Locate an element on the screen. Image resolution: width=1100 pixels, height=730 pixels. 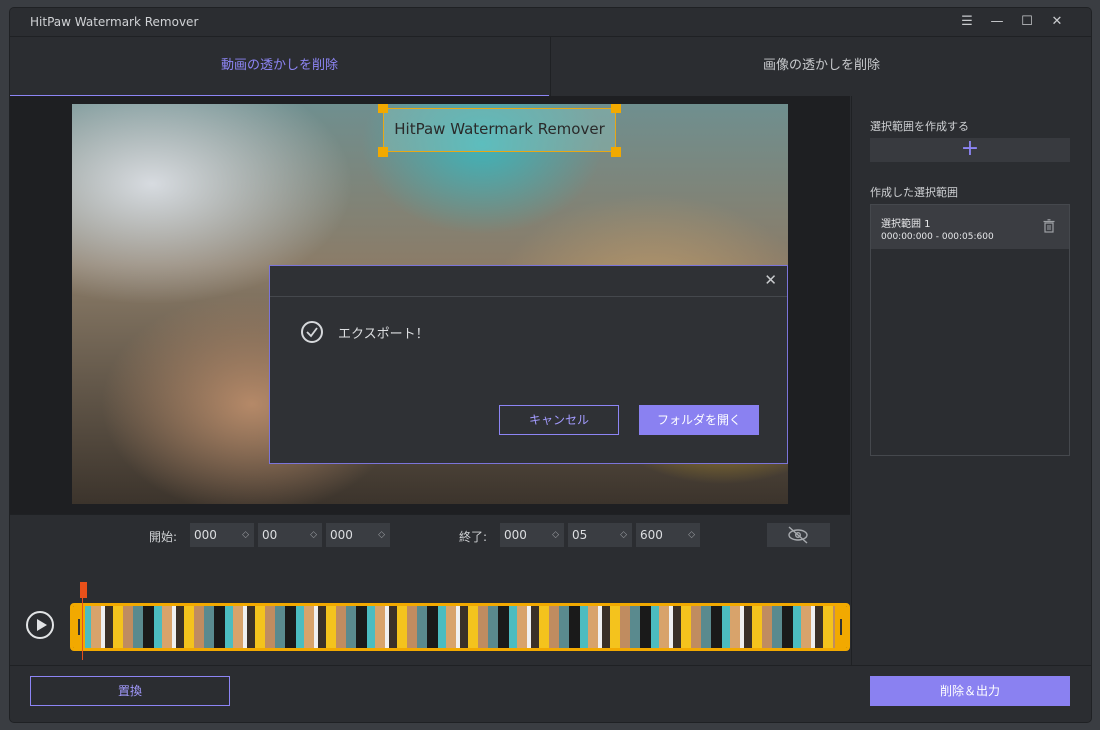
maximize-icon: ☐ is located at coordinates (1027, 22).